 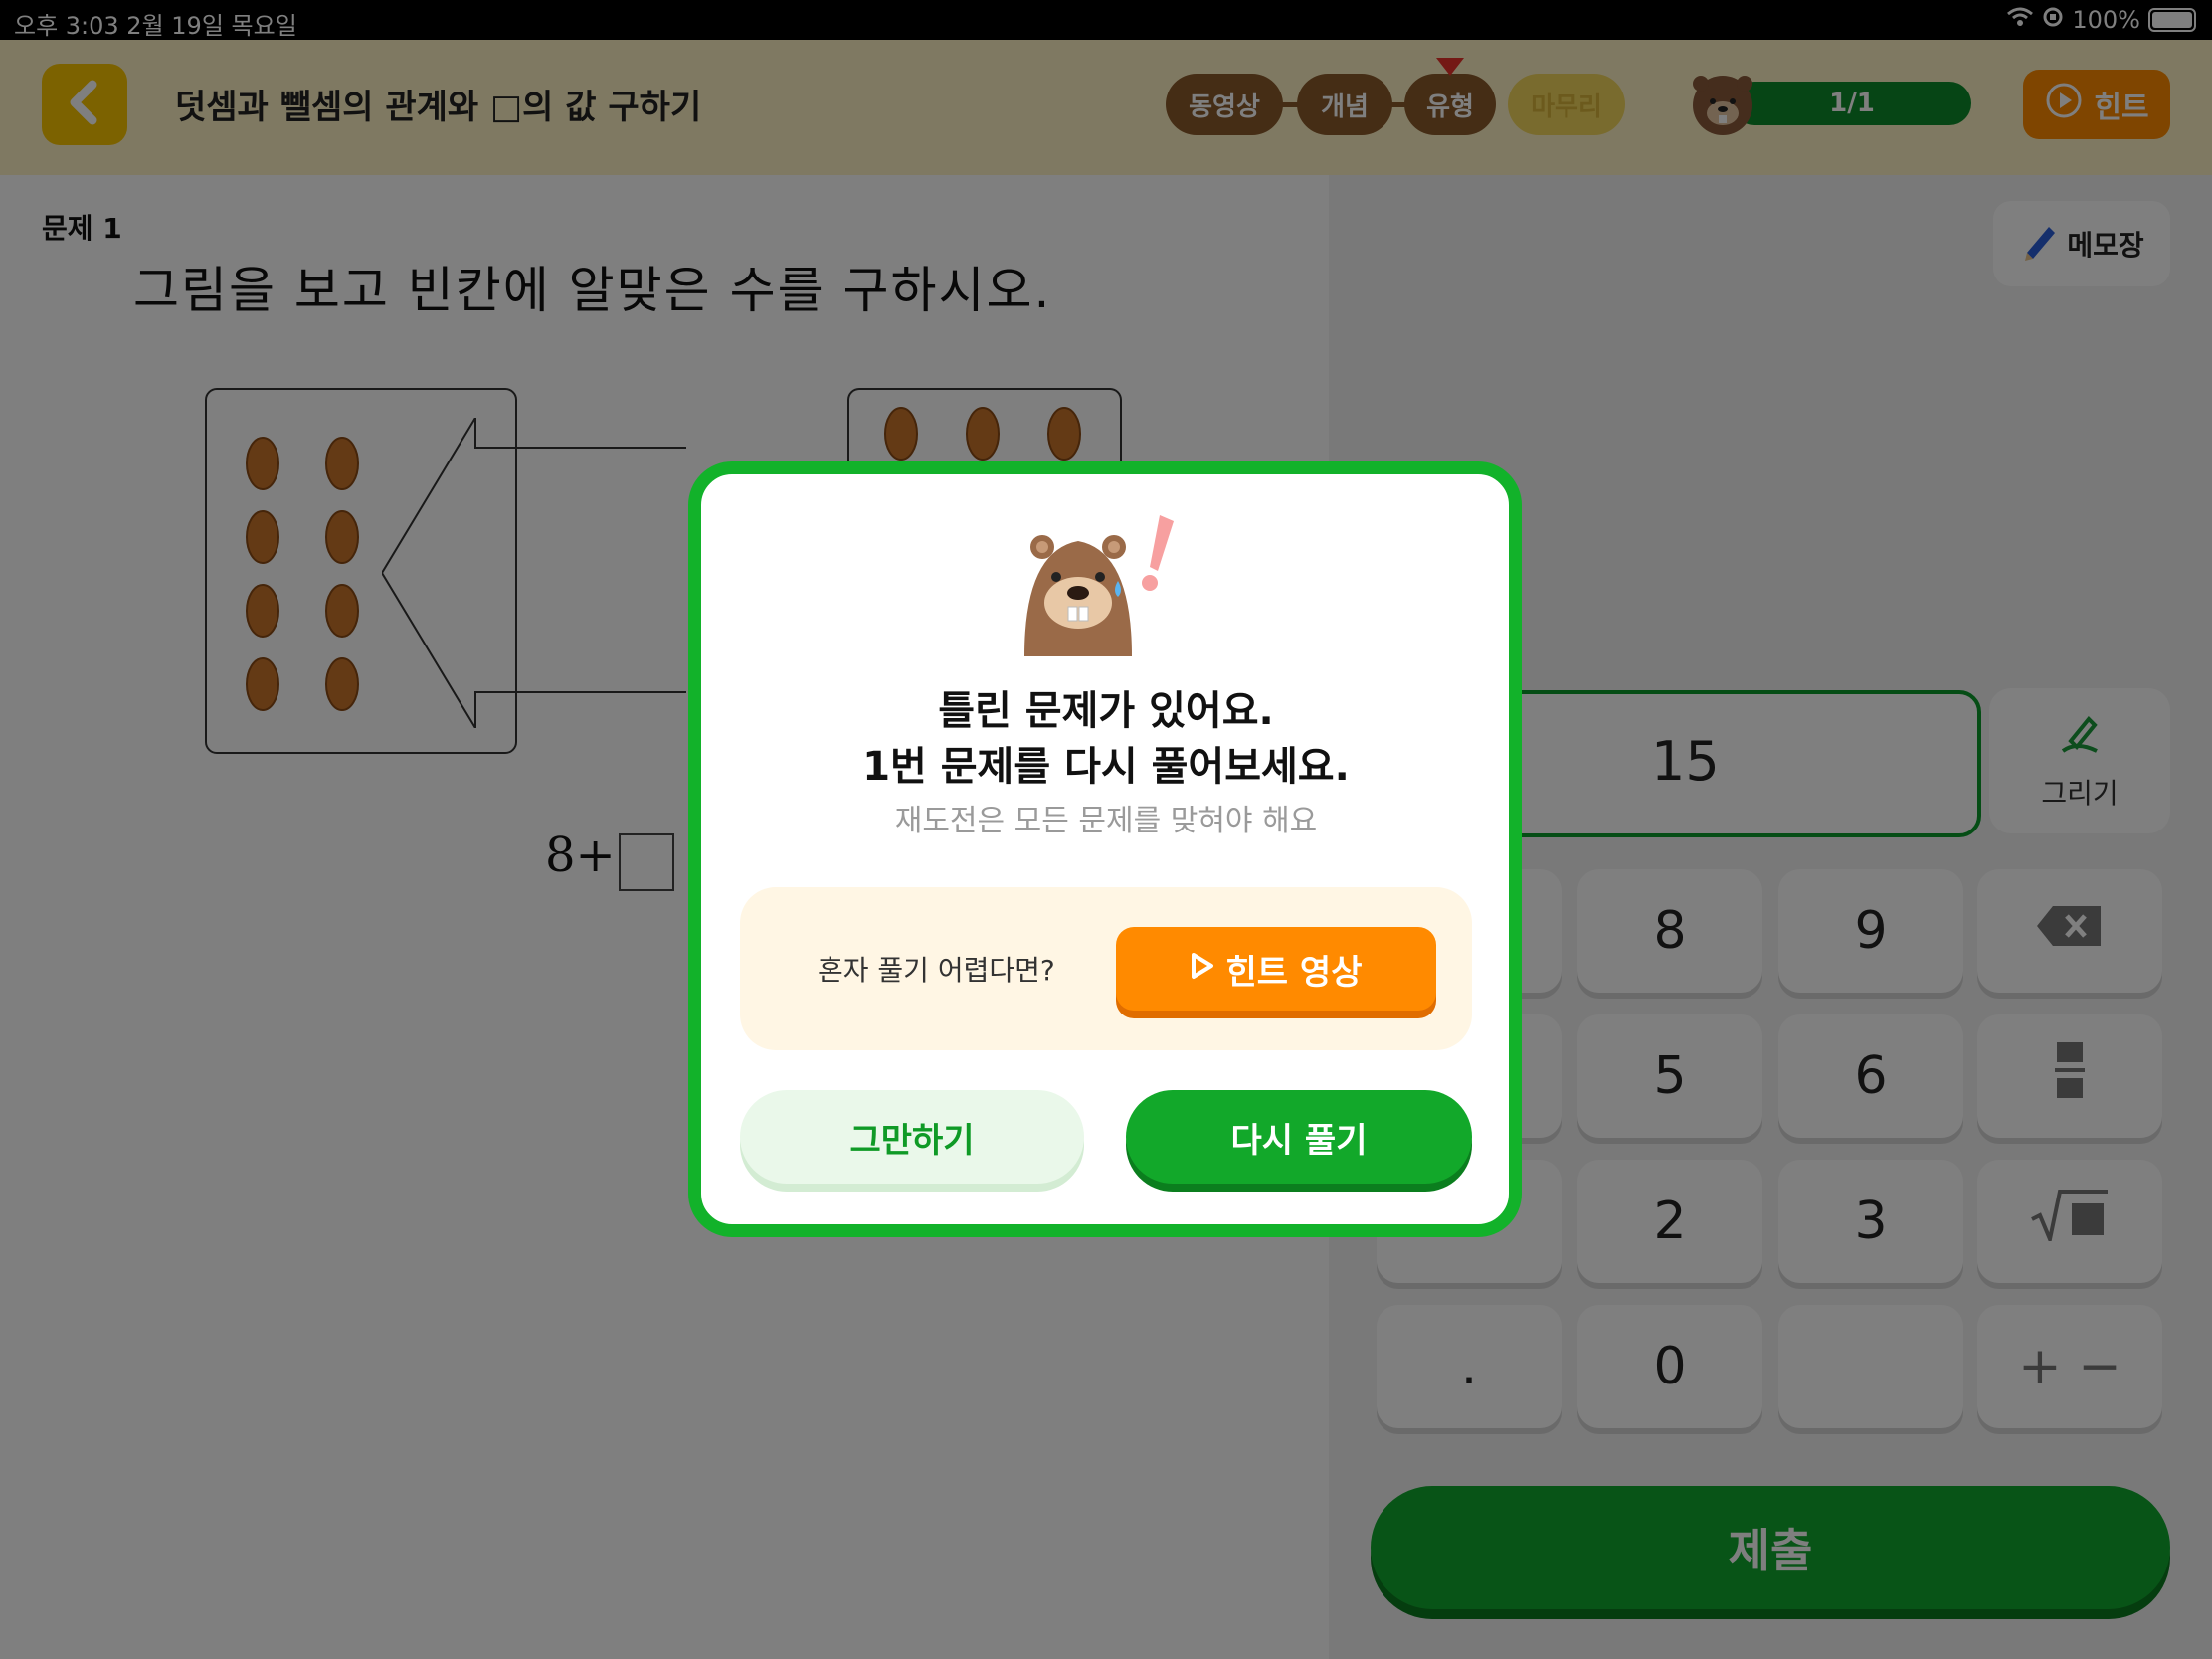 What do you see at coordinates (1299, 1137) in the screenshot?
I see `retry-button: 다시 풀기` at bounding box center [1299, 1137].